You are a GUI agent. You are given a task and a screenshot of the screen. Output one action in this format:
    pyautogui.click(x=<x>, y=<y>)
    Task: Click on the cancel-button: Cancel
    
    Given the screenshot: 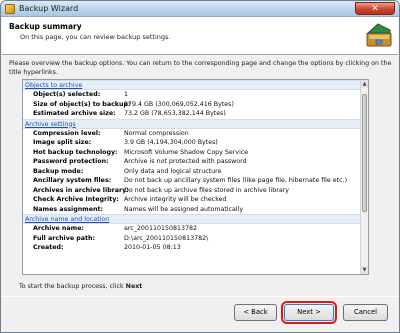 What is the action you would take?
    pyautogui.click(x=365, y=312)
    